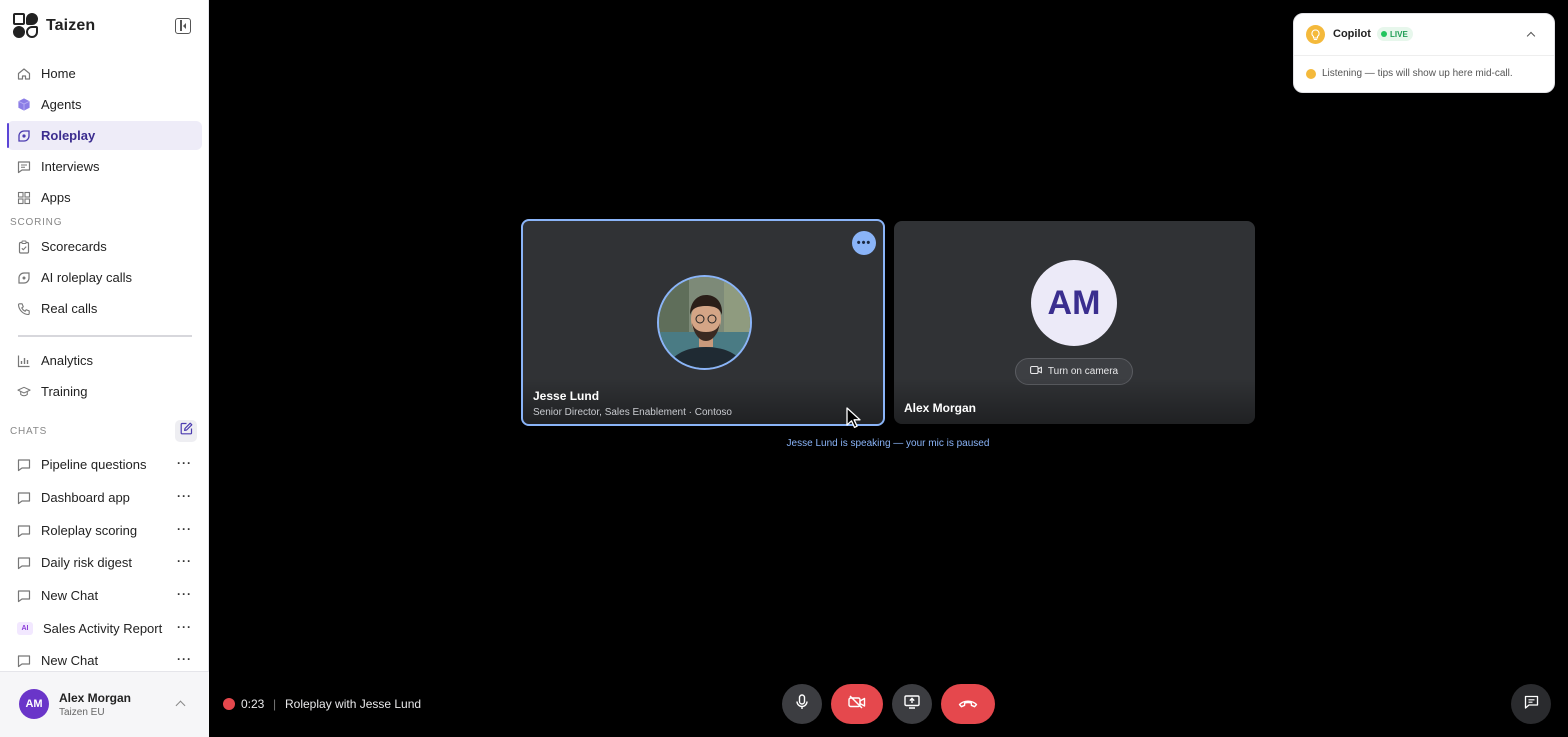 The height and width of the screenshot is (737, 1568). What do you see at coordinates (104, 135) in the screenshot?
I see `nav-item-roleplay: Roleplay` at bounding box center [104, 135].